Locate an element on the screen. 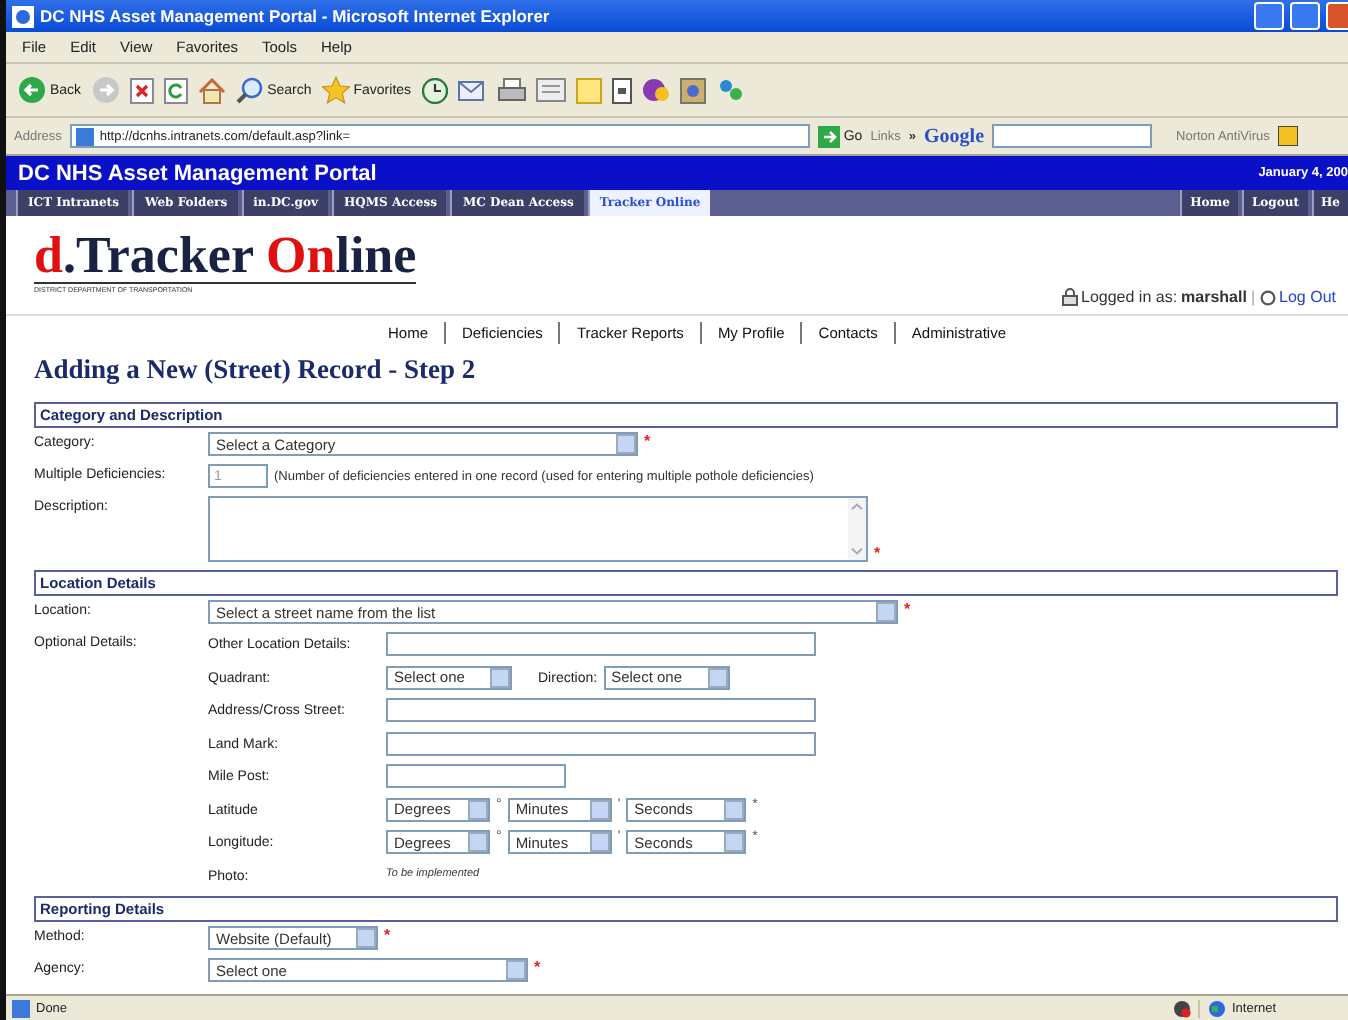 The image size is (1348, 1020). close-button is located at coordinates (1337, 16).